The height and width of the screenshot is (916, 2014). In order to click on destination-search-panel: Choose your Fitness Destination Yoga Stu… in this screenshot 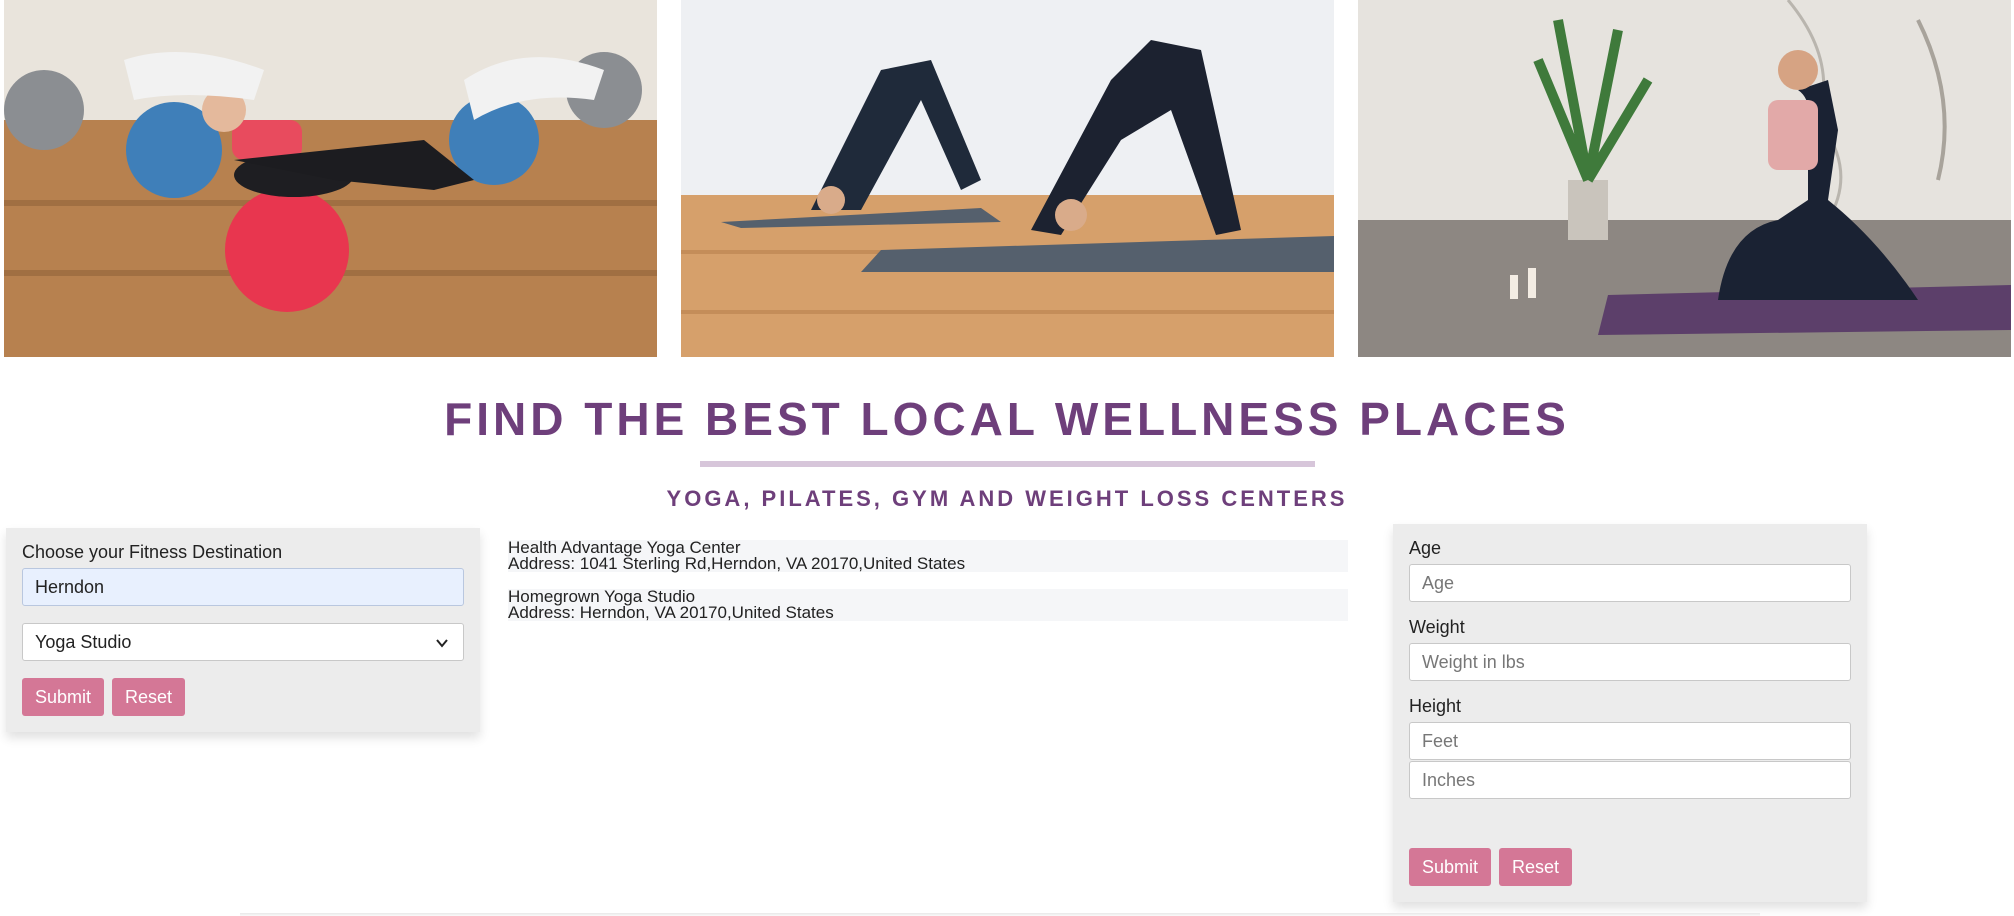, I will do `click(243, 630)`.